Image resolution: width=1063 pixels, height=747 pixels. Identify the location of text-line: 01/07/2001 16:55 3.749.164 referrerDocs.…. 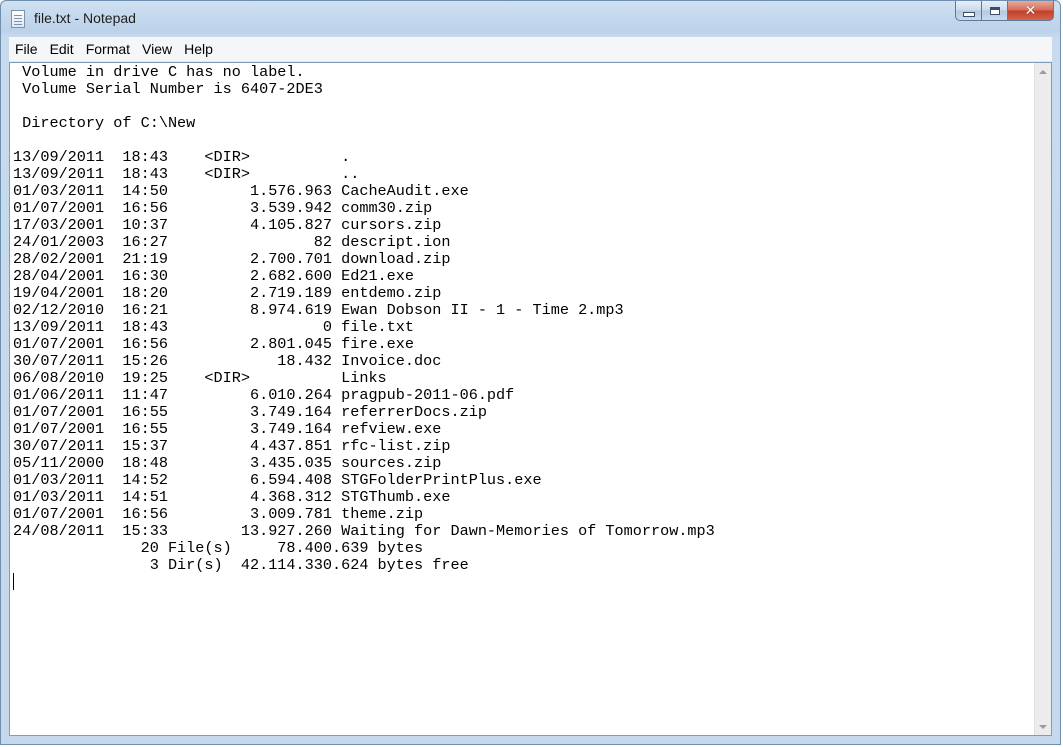
(250, 412).